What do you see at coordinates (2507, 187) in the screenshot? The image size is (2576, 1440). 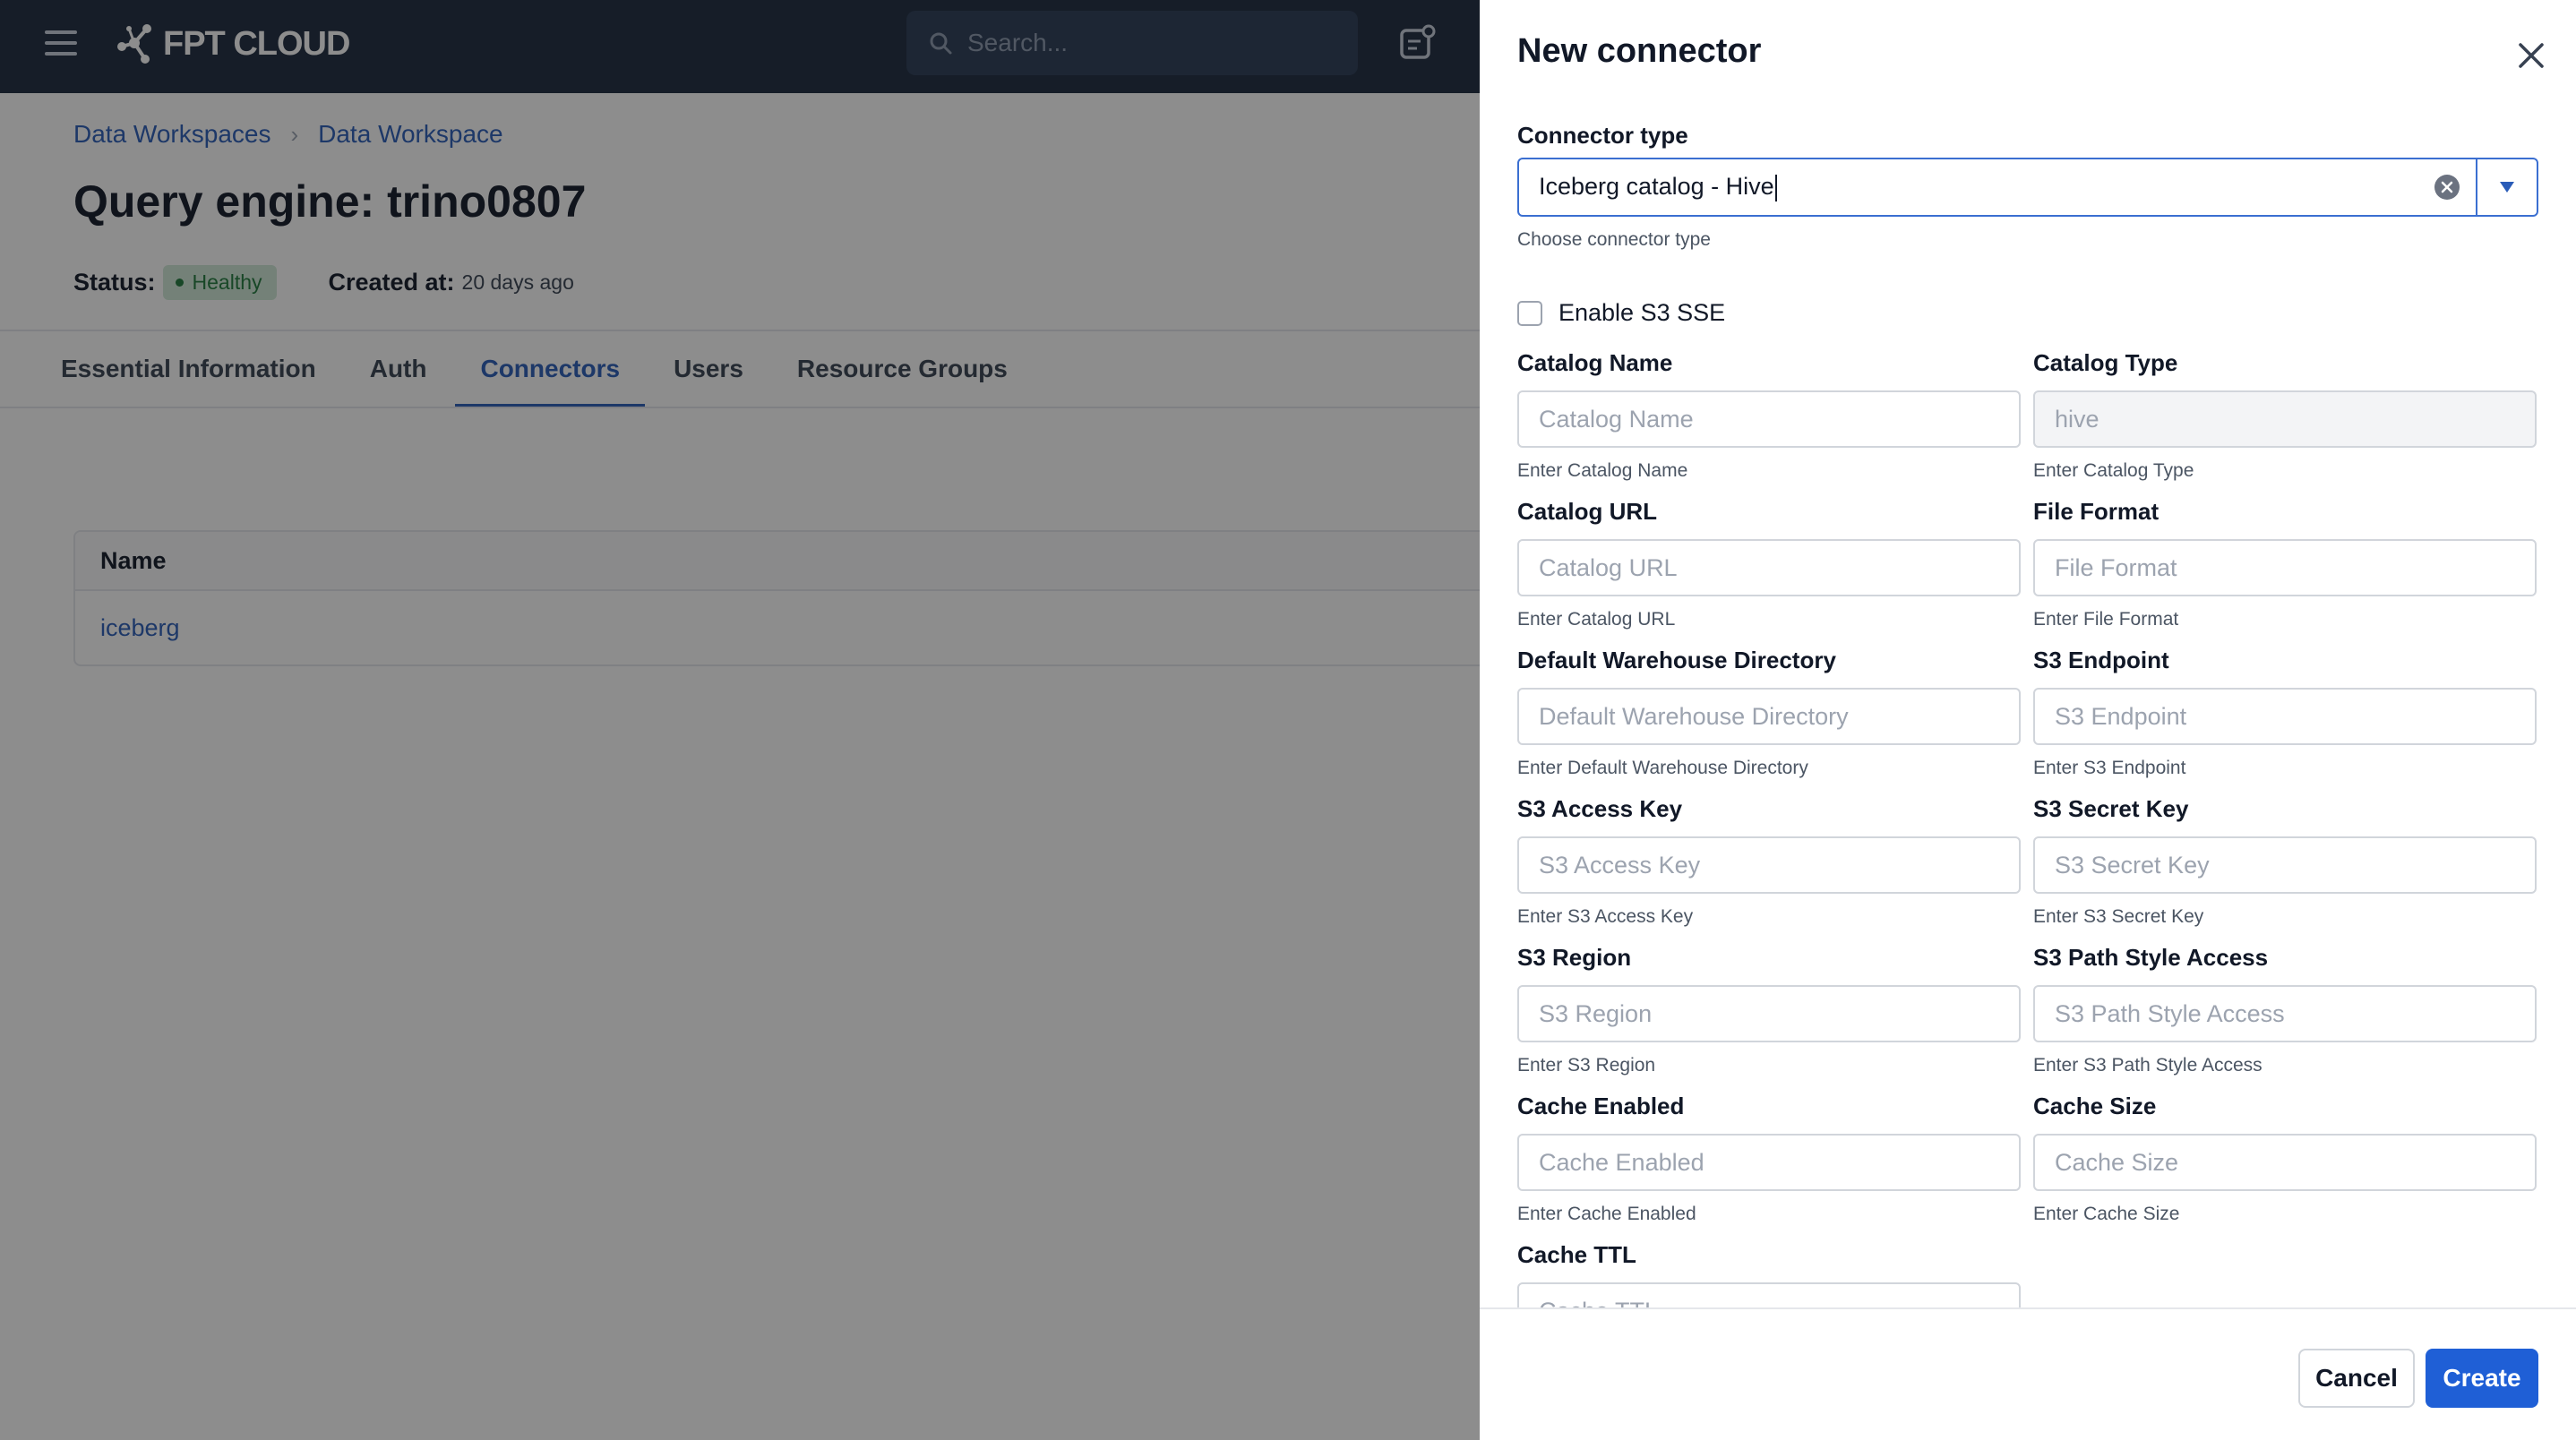 I see `dropdown-triangle-icon` at bounding box center [2507, 187].